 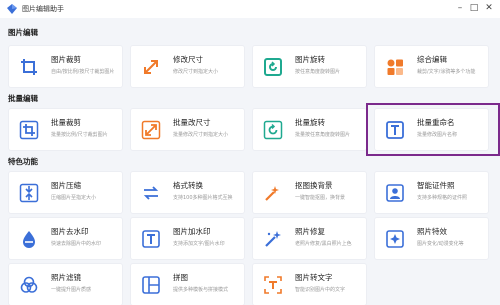 I want to click on card-batch-resize: 批量改尺寸 批量修改尺寸到指定大小, so click(x=187, y=129).